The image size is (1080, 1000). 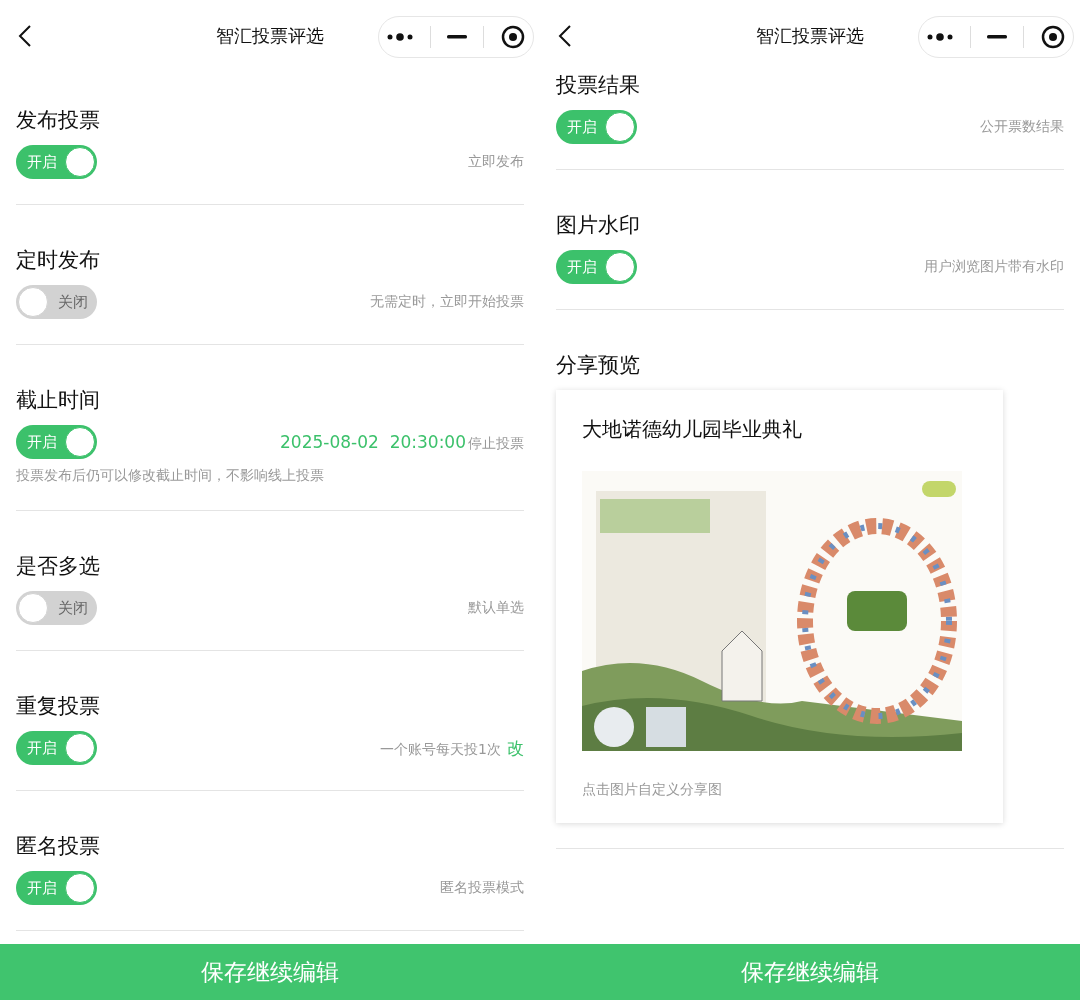 I want to click on setting-label: 截止时间, so click(x=58, y=400).